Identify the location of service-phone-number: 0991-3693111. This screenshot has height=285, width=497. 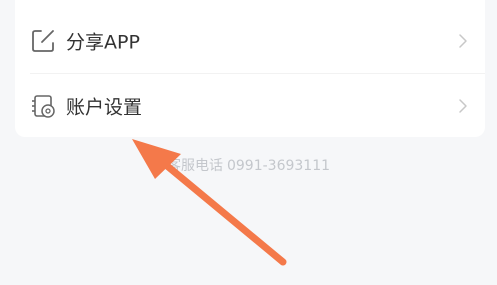
(278, 166).